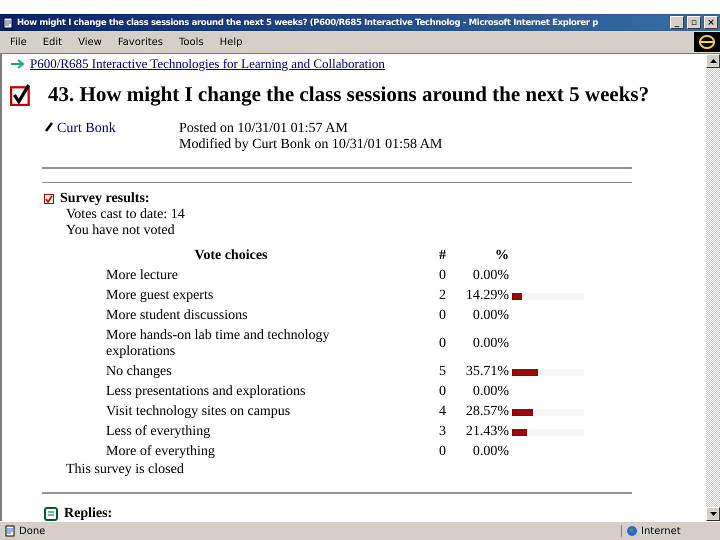  I want to click on menu-item: Tools, so click(191, 42).